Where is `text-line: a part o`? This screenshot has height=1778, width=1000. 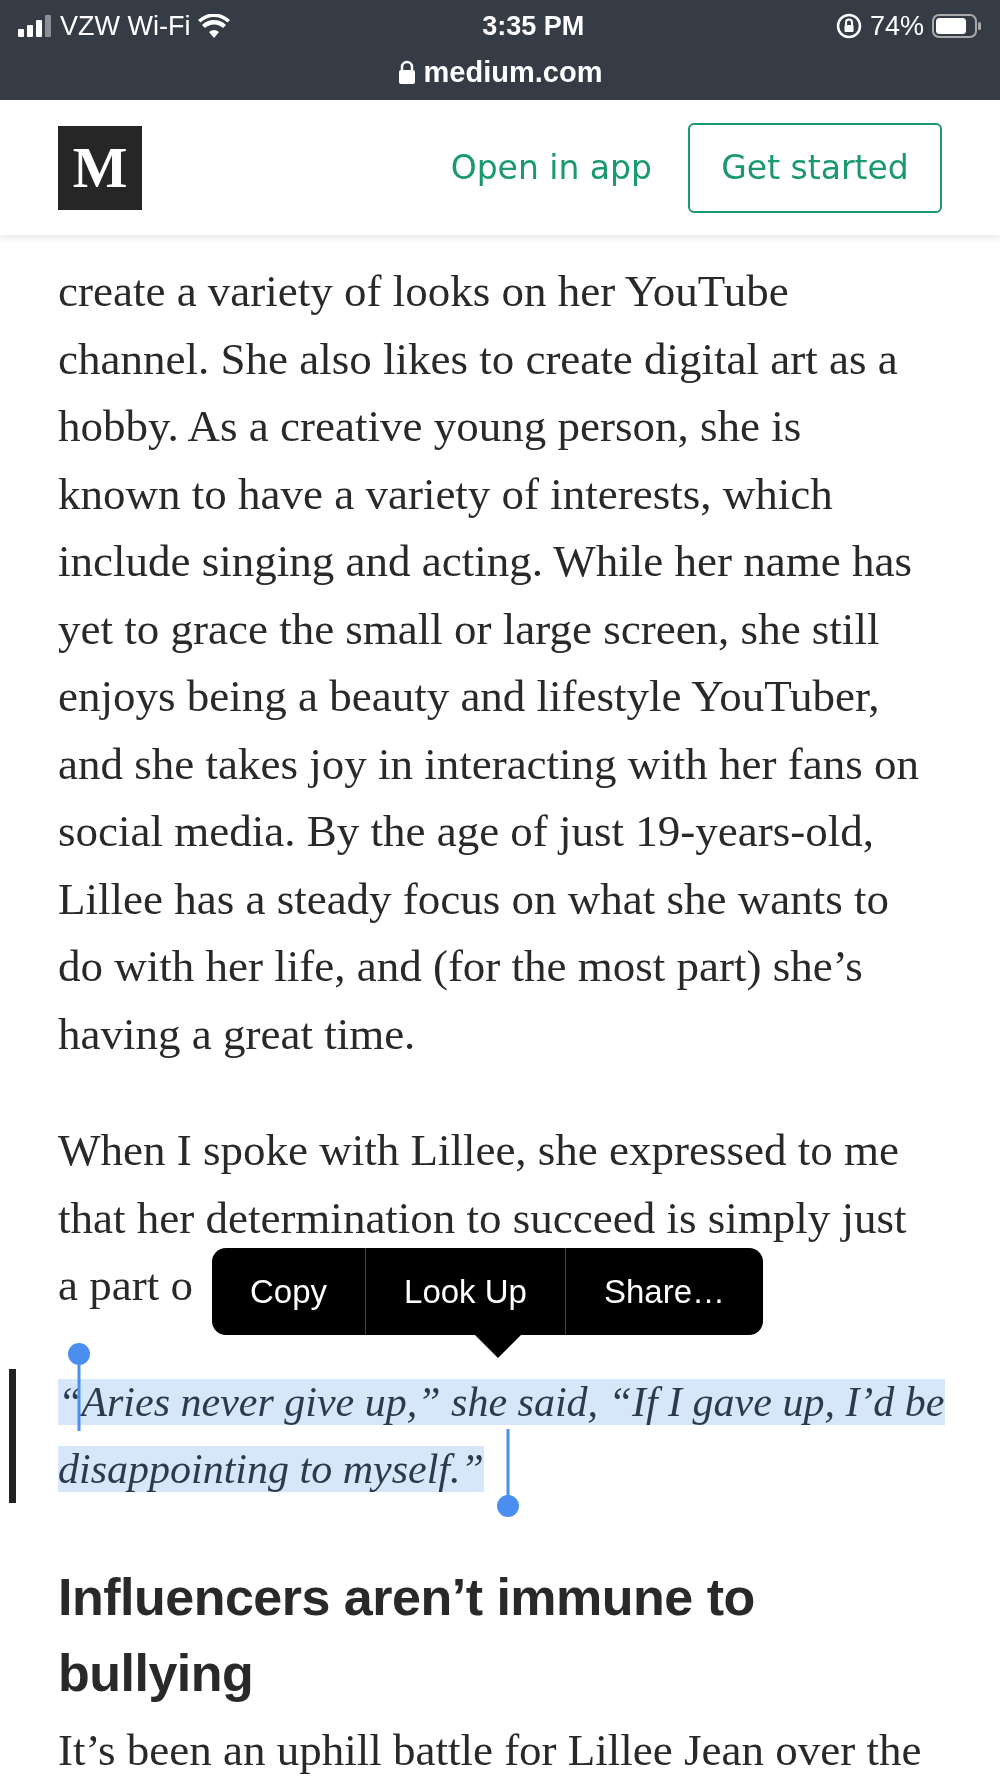
text-line: a part o is located at coordinates (125, 1285).